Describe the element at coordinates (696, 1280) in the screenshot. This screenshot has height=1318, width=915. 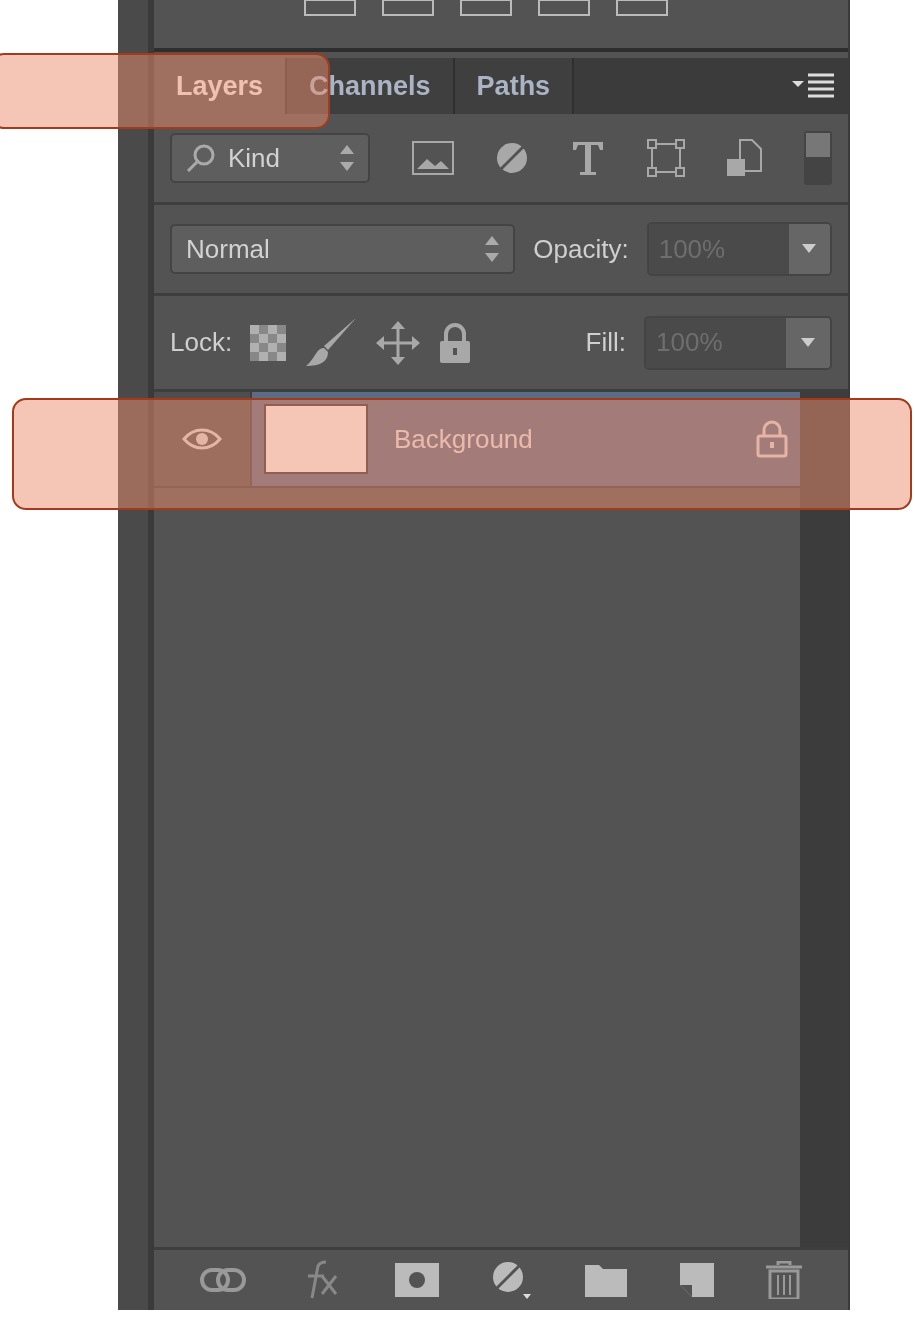
I see `new-layer-icon` at that location.